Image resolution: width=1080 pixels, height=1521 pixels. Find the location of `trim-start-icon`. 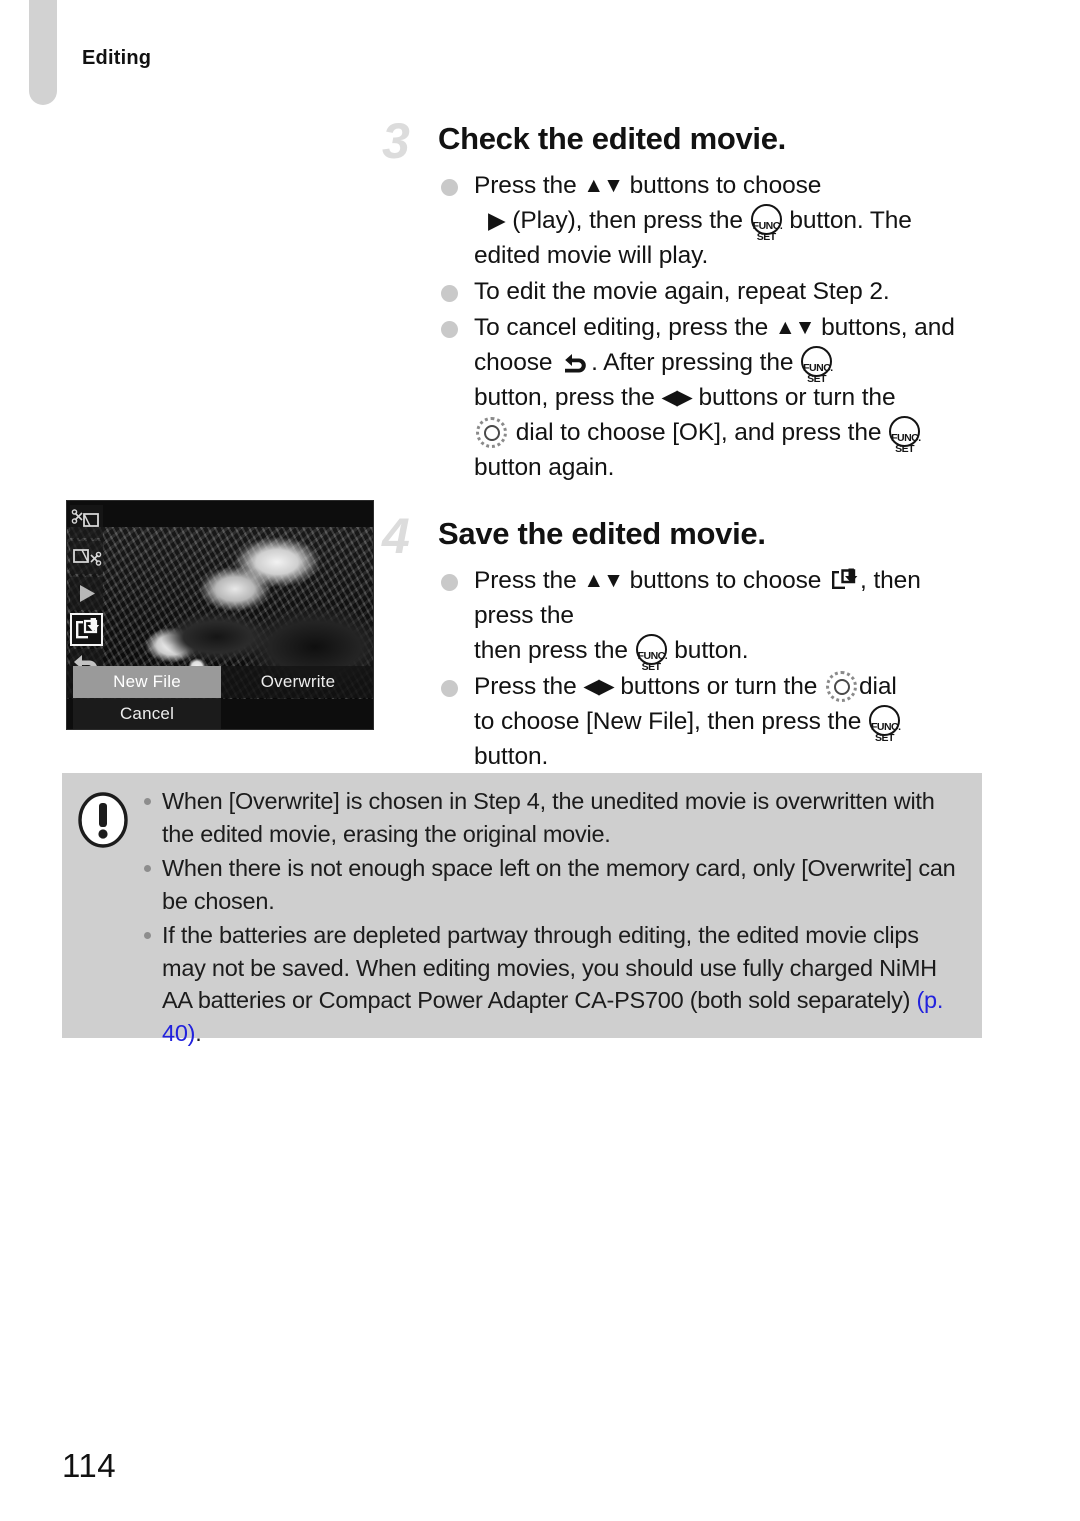

trim-start-icon is located at coordinates (86, 521).